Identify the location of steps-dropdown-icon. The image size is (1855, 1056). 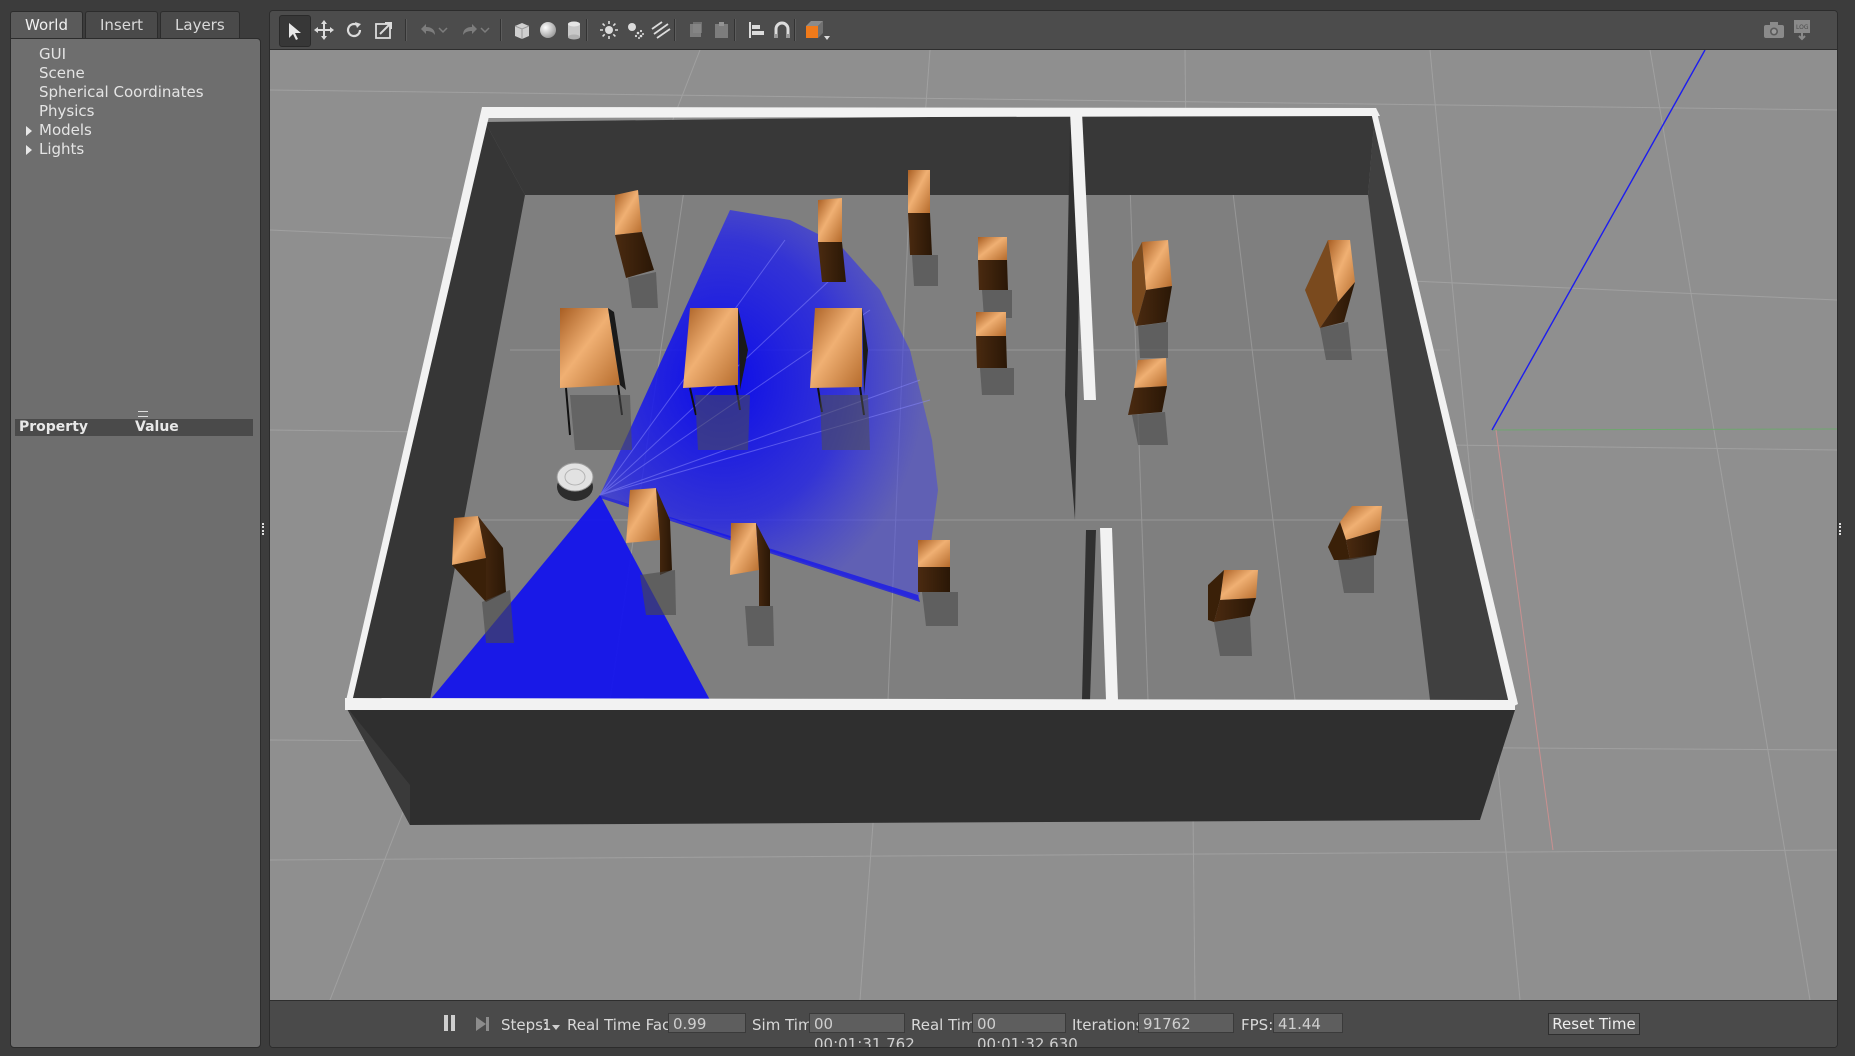
(556, 1028).